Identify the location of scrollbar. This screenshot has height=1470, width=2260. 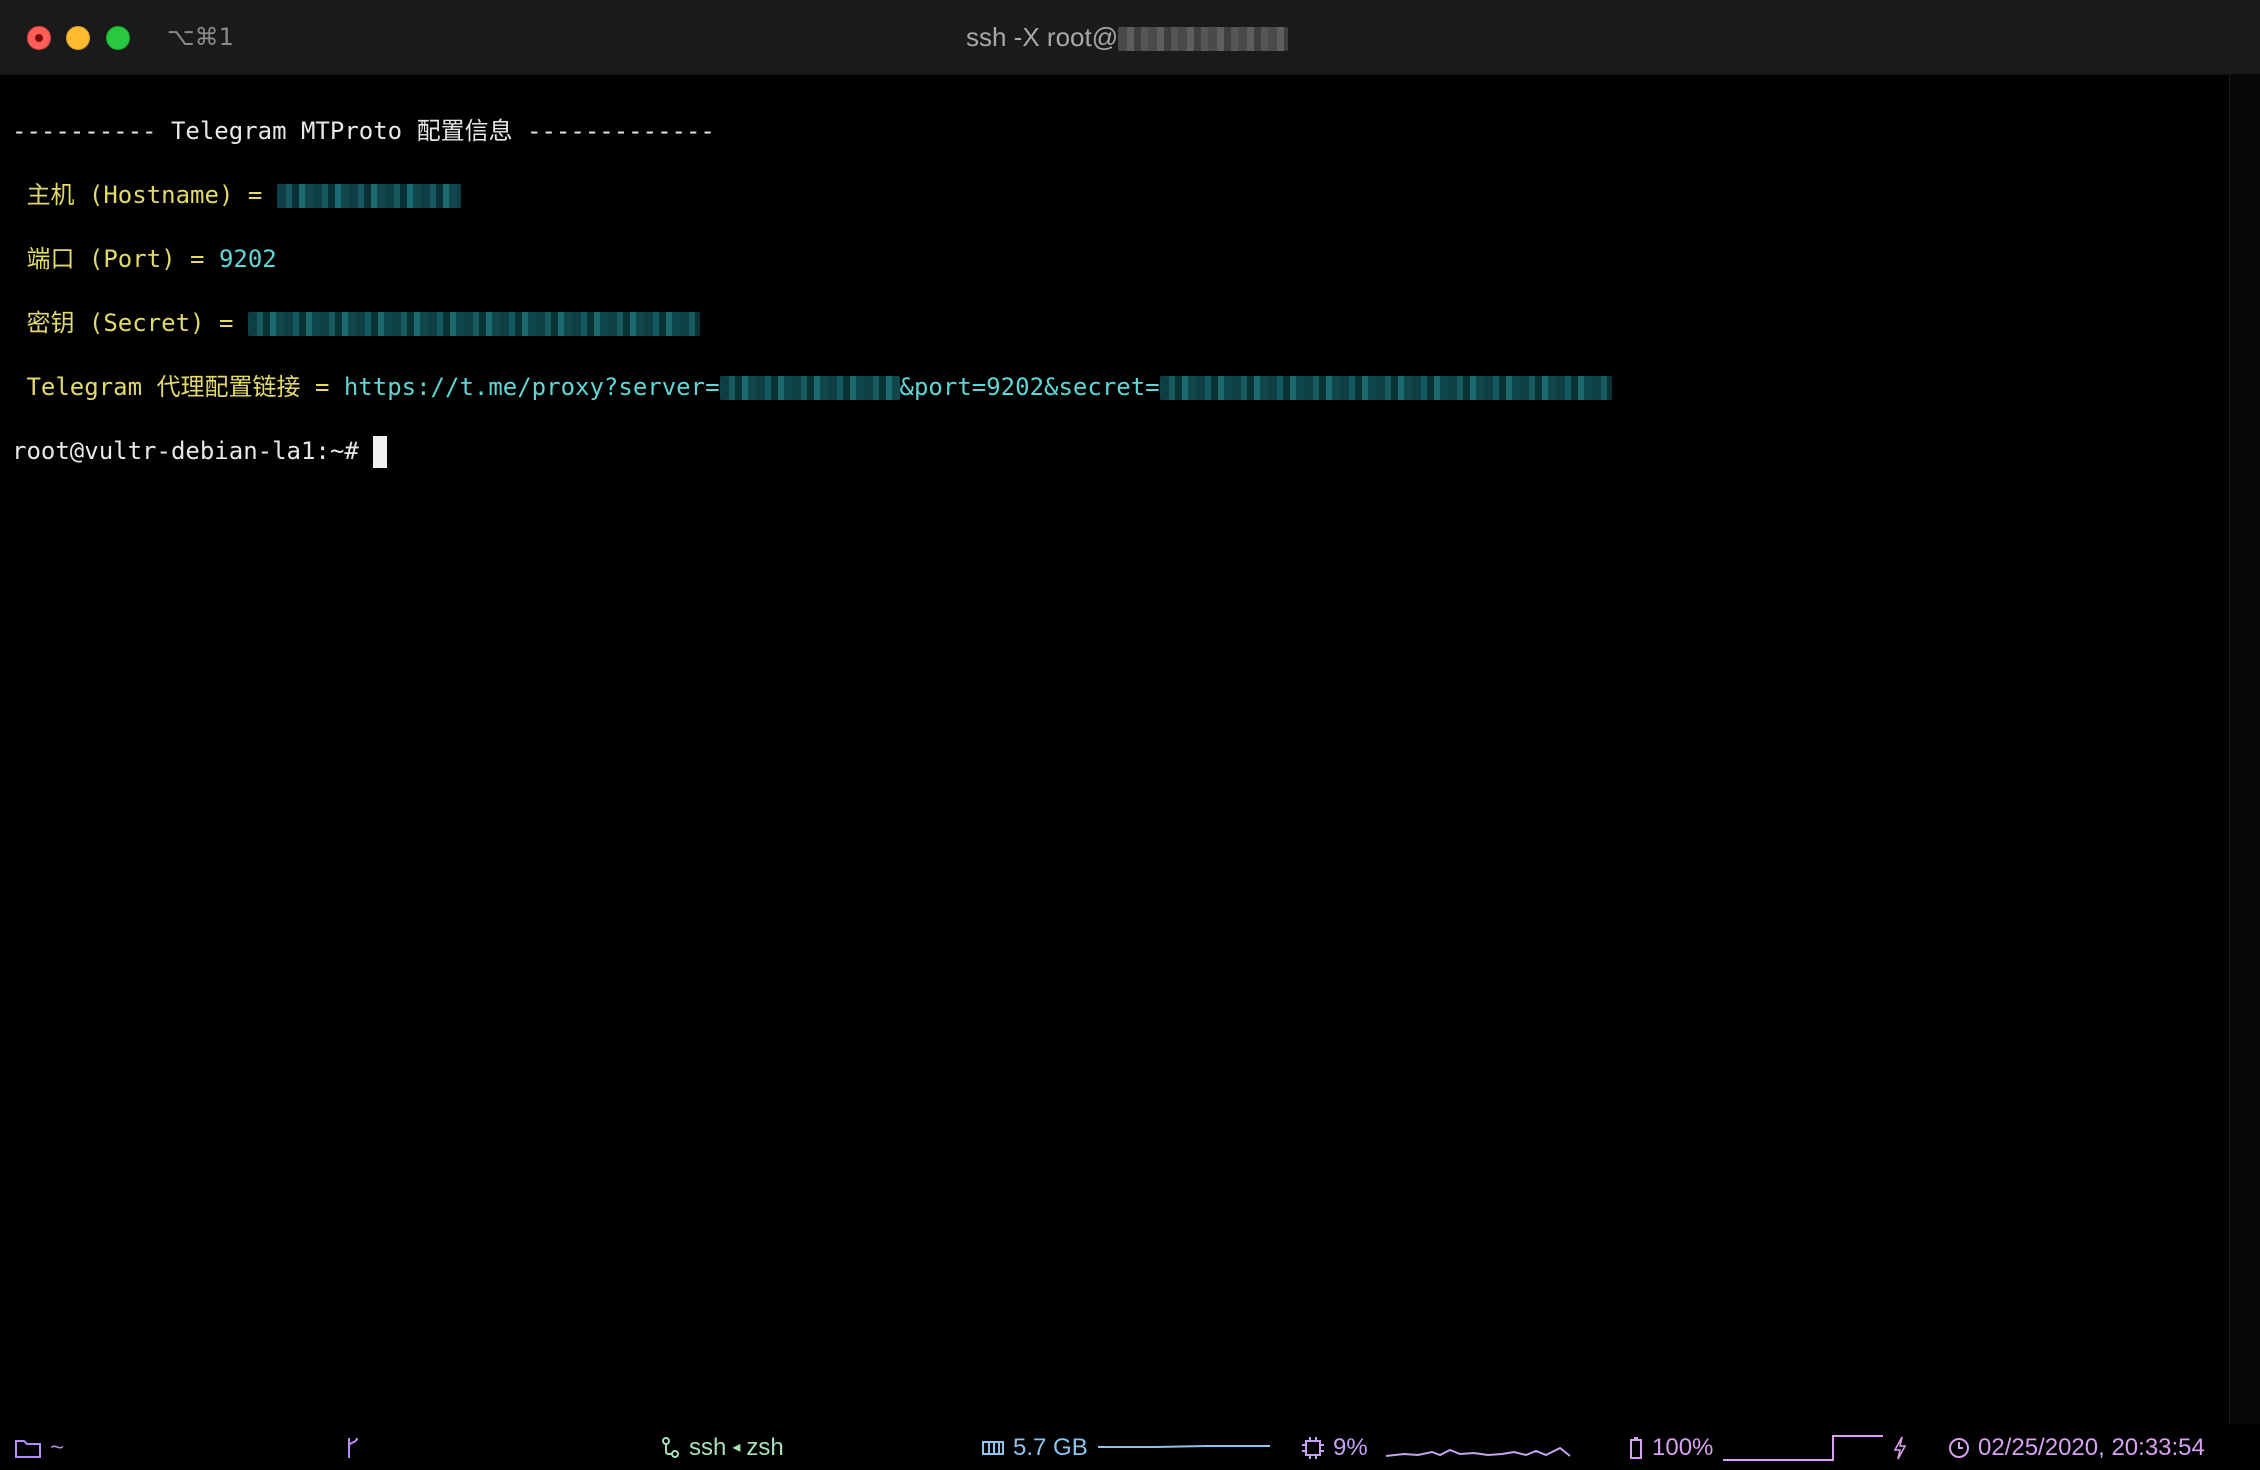
(2244, 749).